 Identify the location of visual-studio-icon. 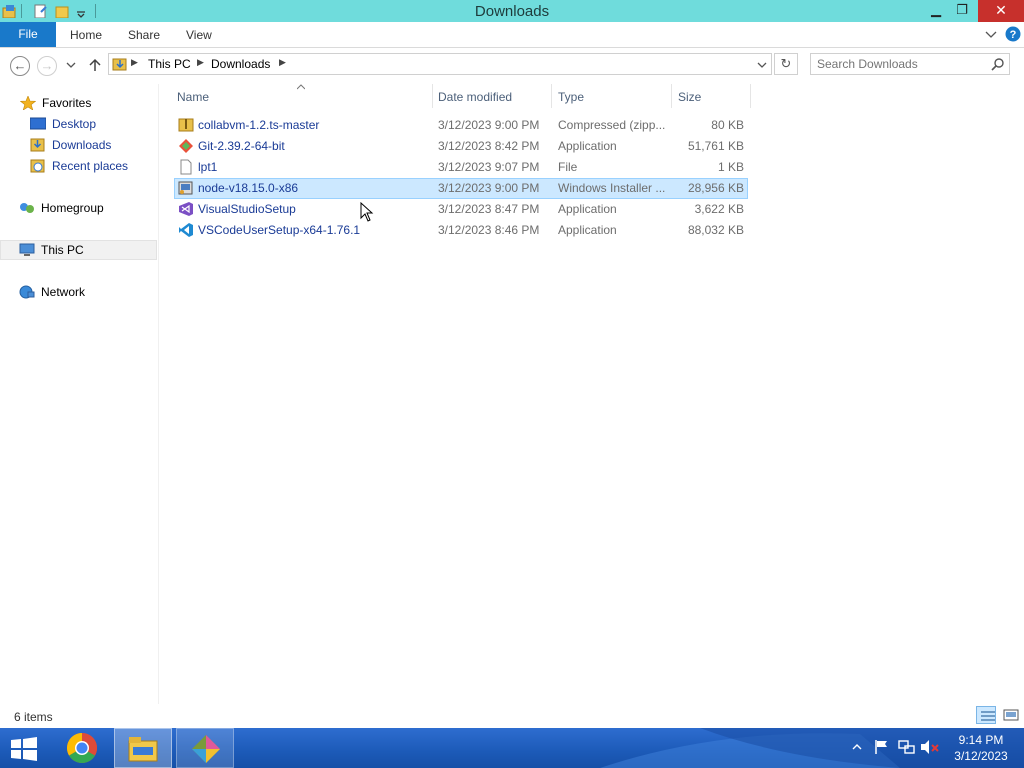
(186, 209).